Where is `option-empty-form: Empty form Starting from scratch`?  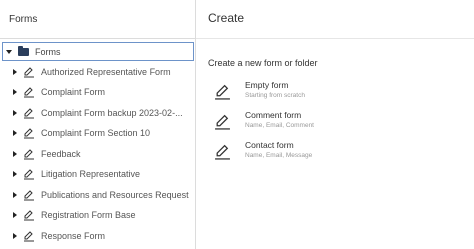
option-empty-form: Empty form Starting from scratch is located at coordinates (339, 92).